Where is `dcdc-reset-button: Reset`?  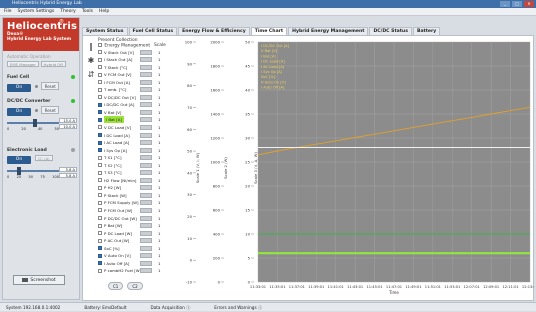 dcdc-reset-button: Reset is located at coordinates (50, 110).